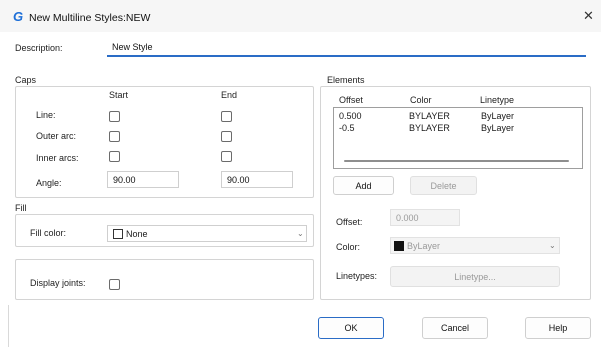 This screenshot has height=347, width=601. What do you see at coordinates (132, 47) in the screenshot?
I see `description-value: New Style` at bounding box center [132, 47].